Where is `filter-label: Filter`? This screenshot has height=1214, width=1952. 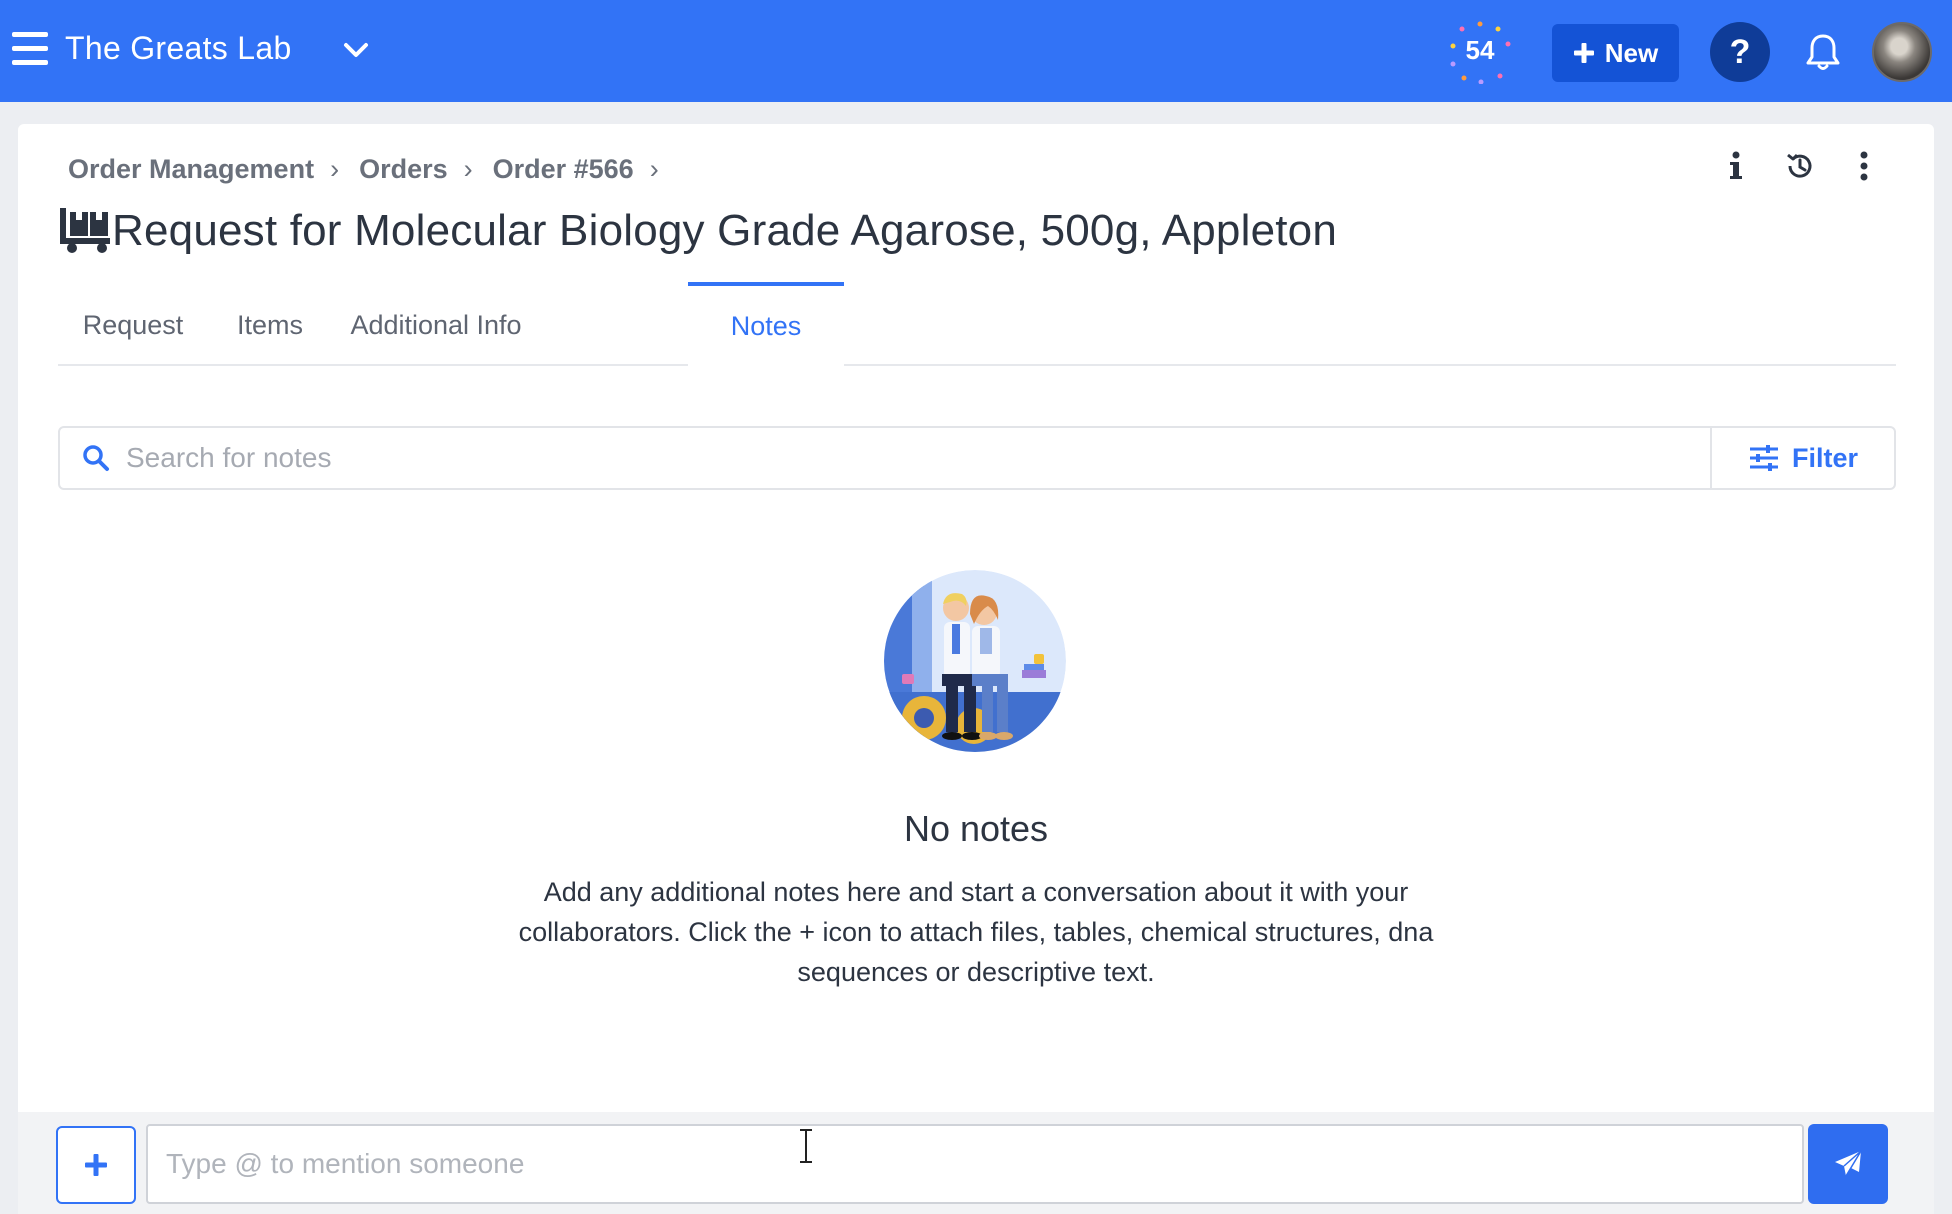
filter-label: Filter is located at coordinates (1824, 457).